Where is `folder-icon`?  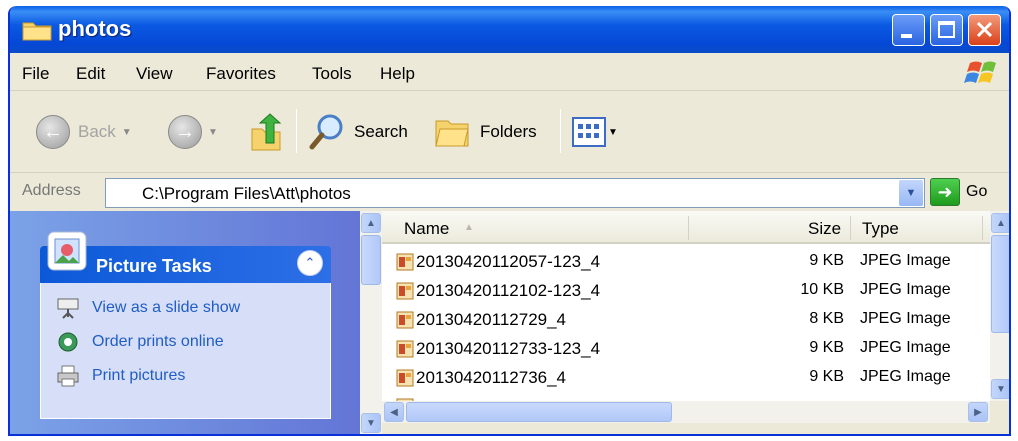 folder-icon is located at coordinates (37, 31).